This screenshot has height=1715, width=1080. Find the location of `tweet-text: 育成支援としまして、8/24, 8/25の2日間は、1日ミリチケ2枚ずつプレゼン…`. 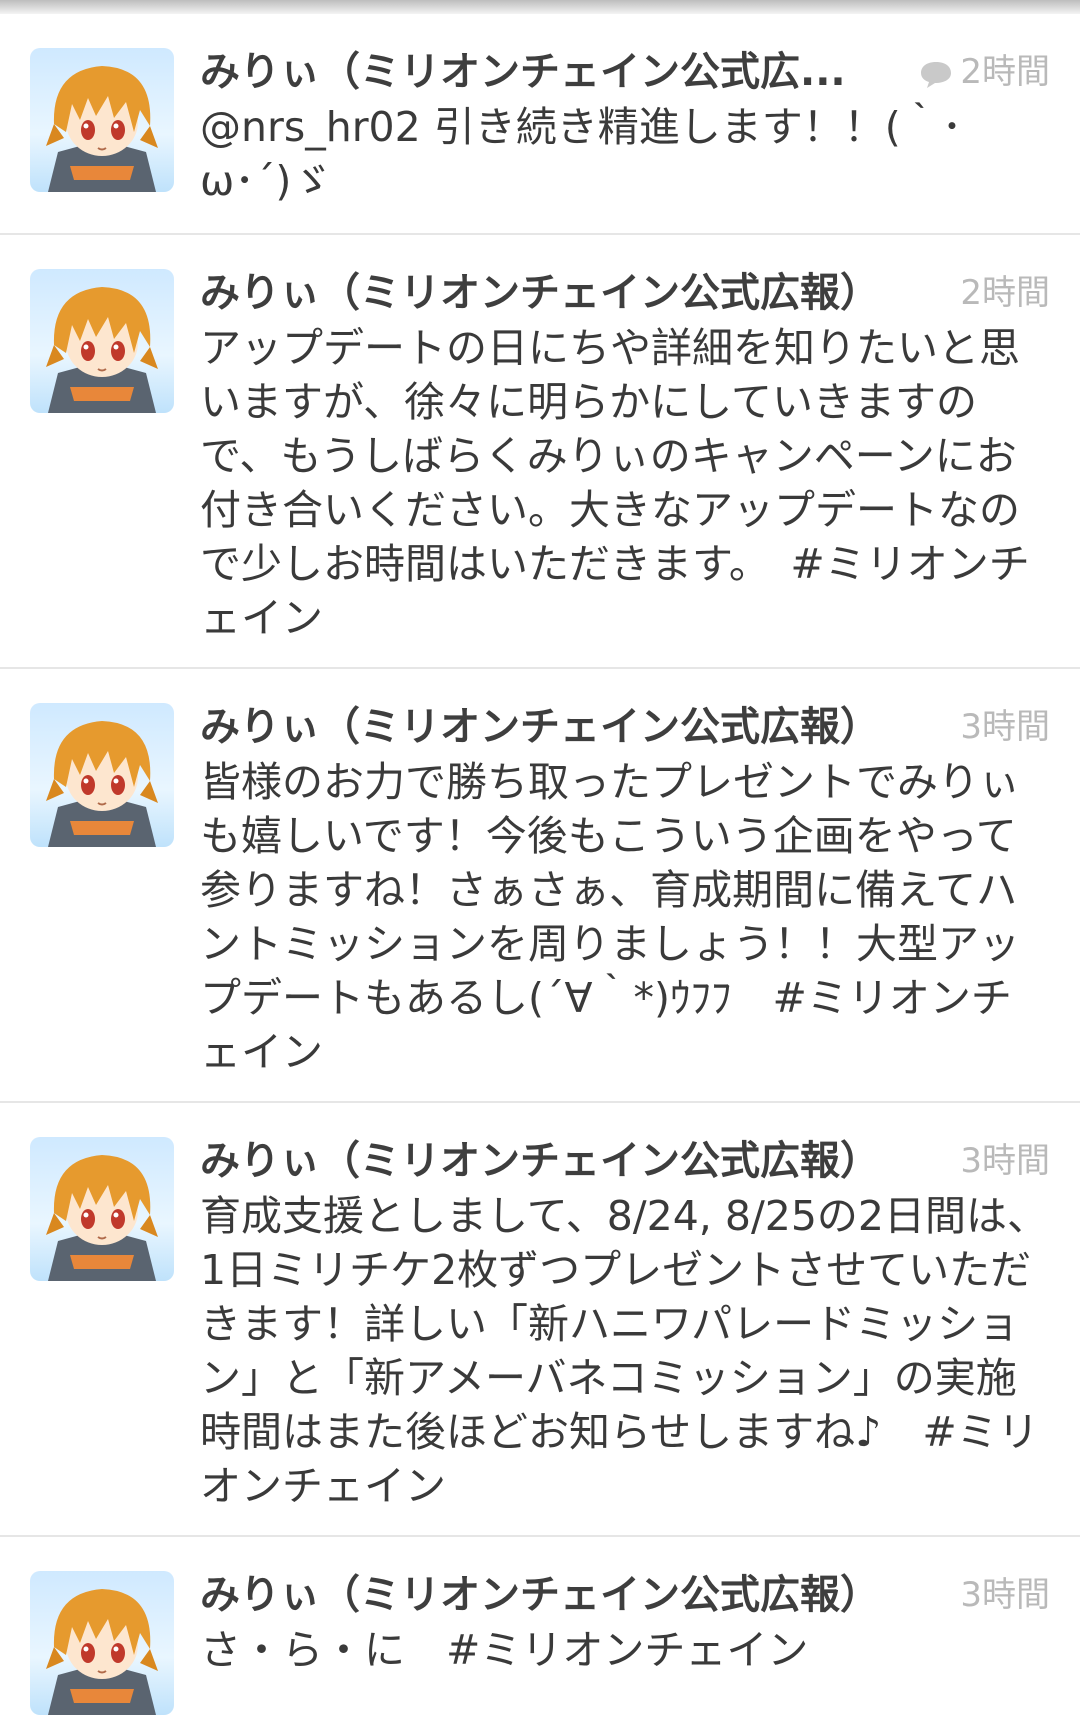

tweet-text: 育成支援としまして、8/24, 8/25の2日間は、1日ミリチケ2枚ずつプレゼン… is located at coordinates (624, 1351).